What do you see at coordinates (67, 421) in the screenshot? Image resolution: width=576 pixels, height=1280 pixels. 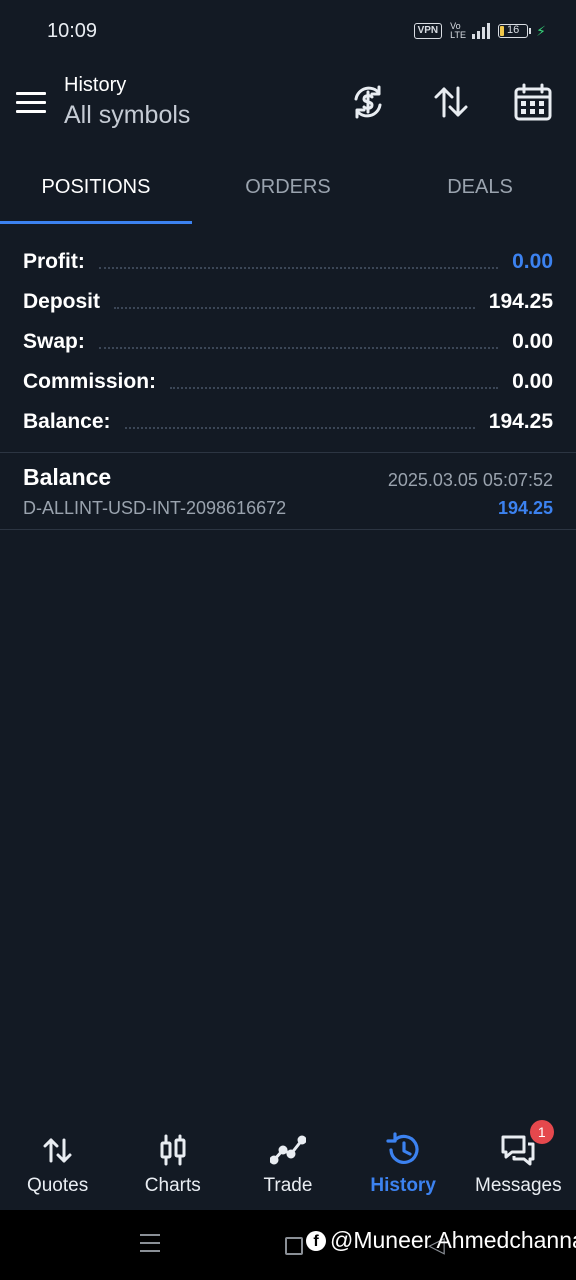 I see `summary-label: Balance:` at bounding box center [67, 421].